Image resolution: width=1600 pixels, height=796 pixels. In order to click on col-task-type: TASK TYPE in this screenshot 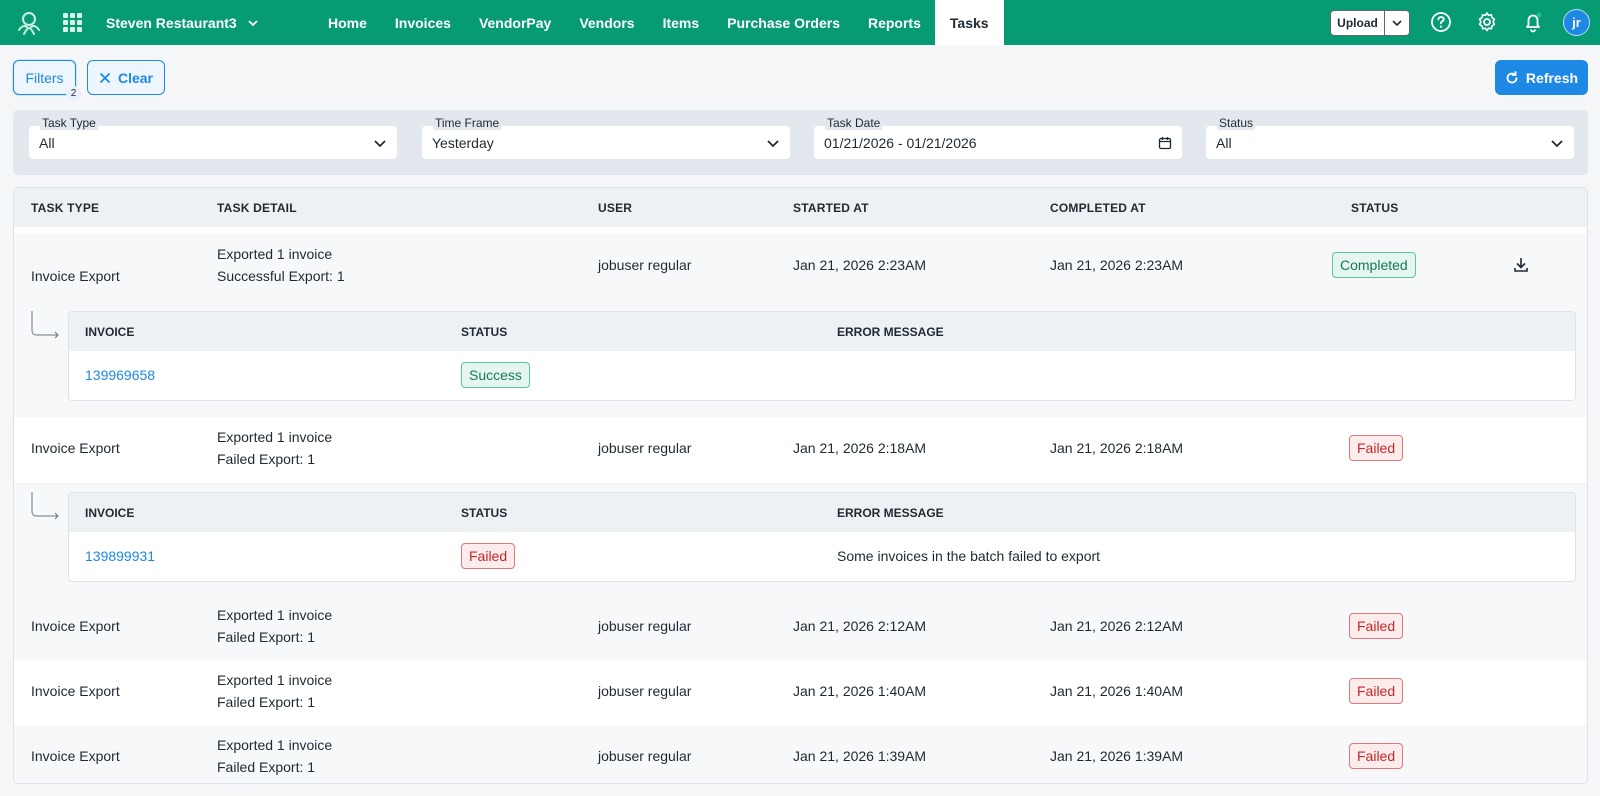, I will do `click(65, 208)`.